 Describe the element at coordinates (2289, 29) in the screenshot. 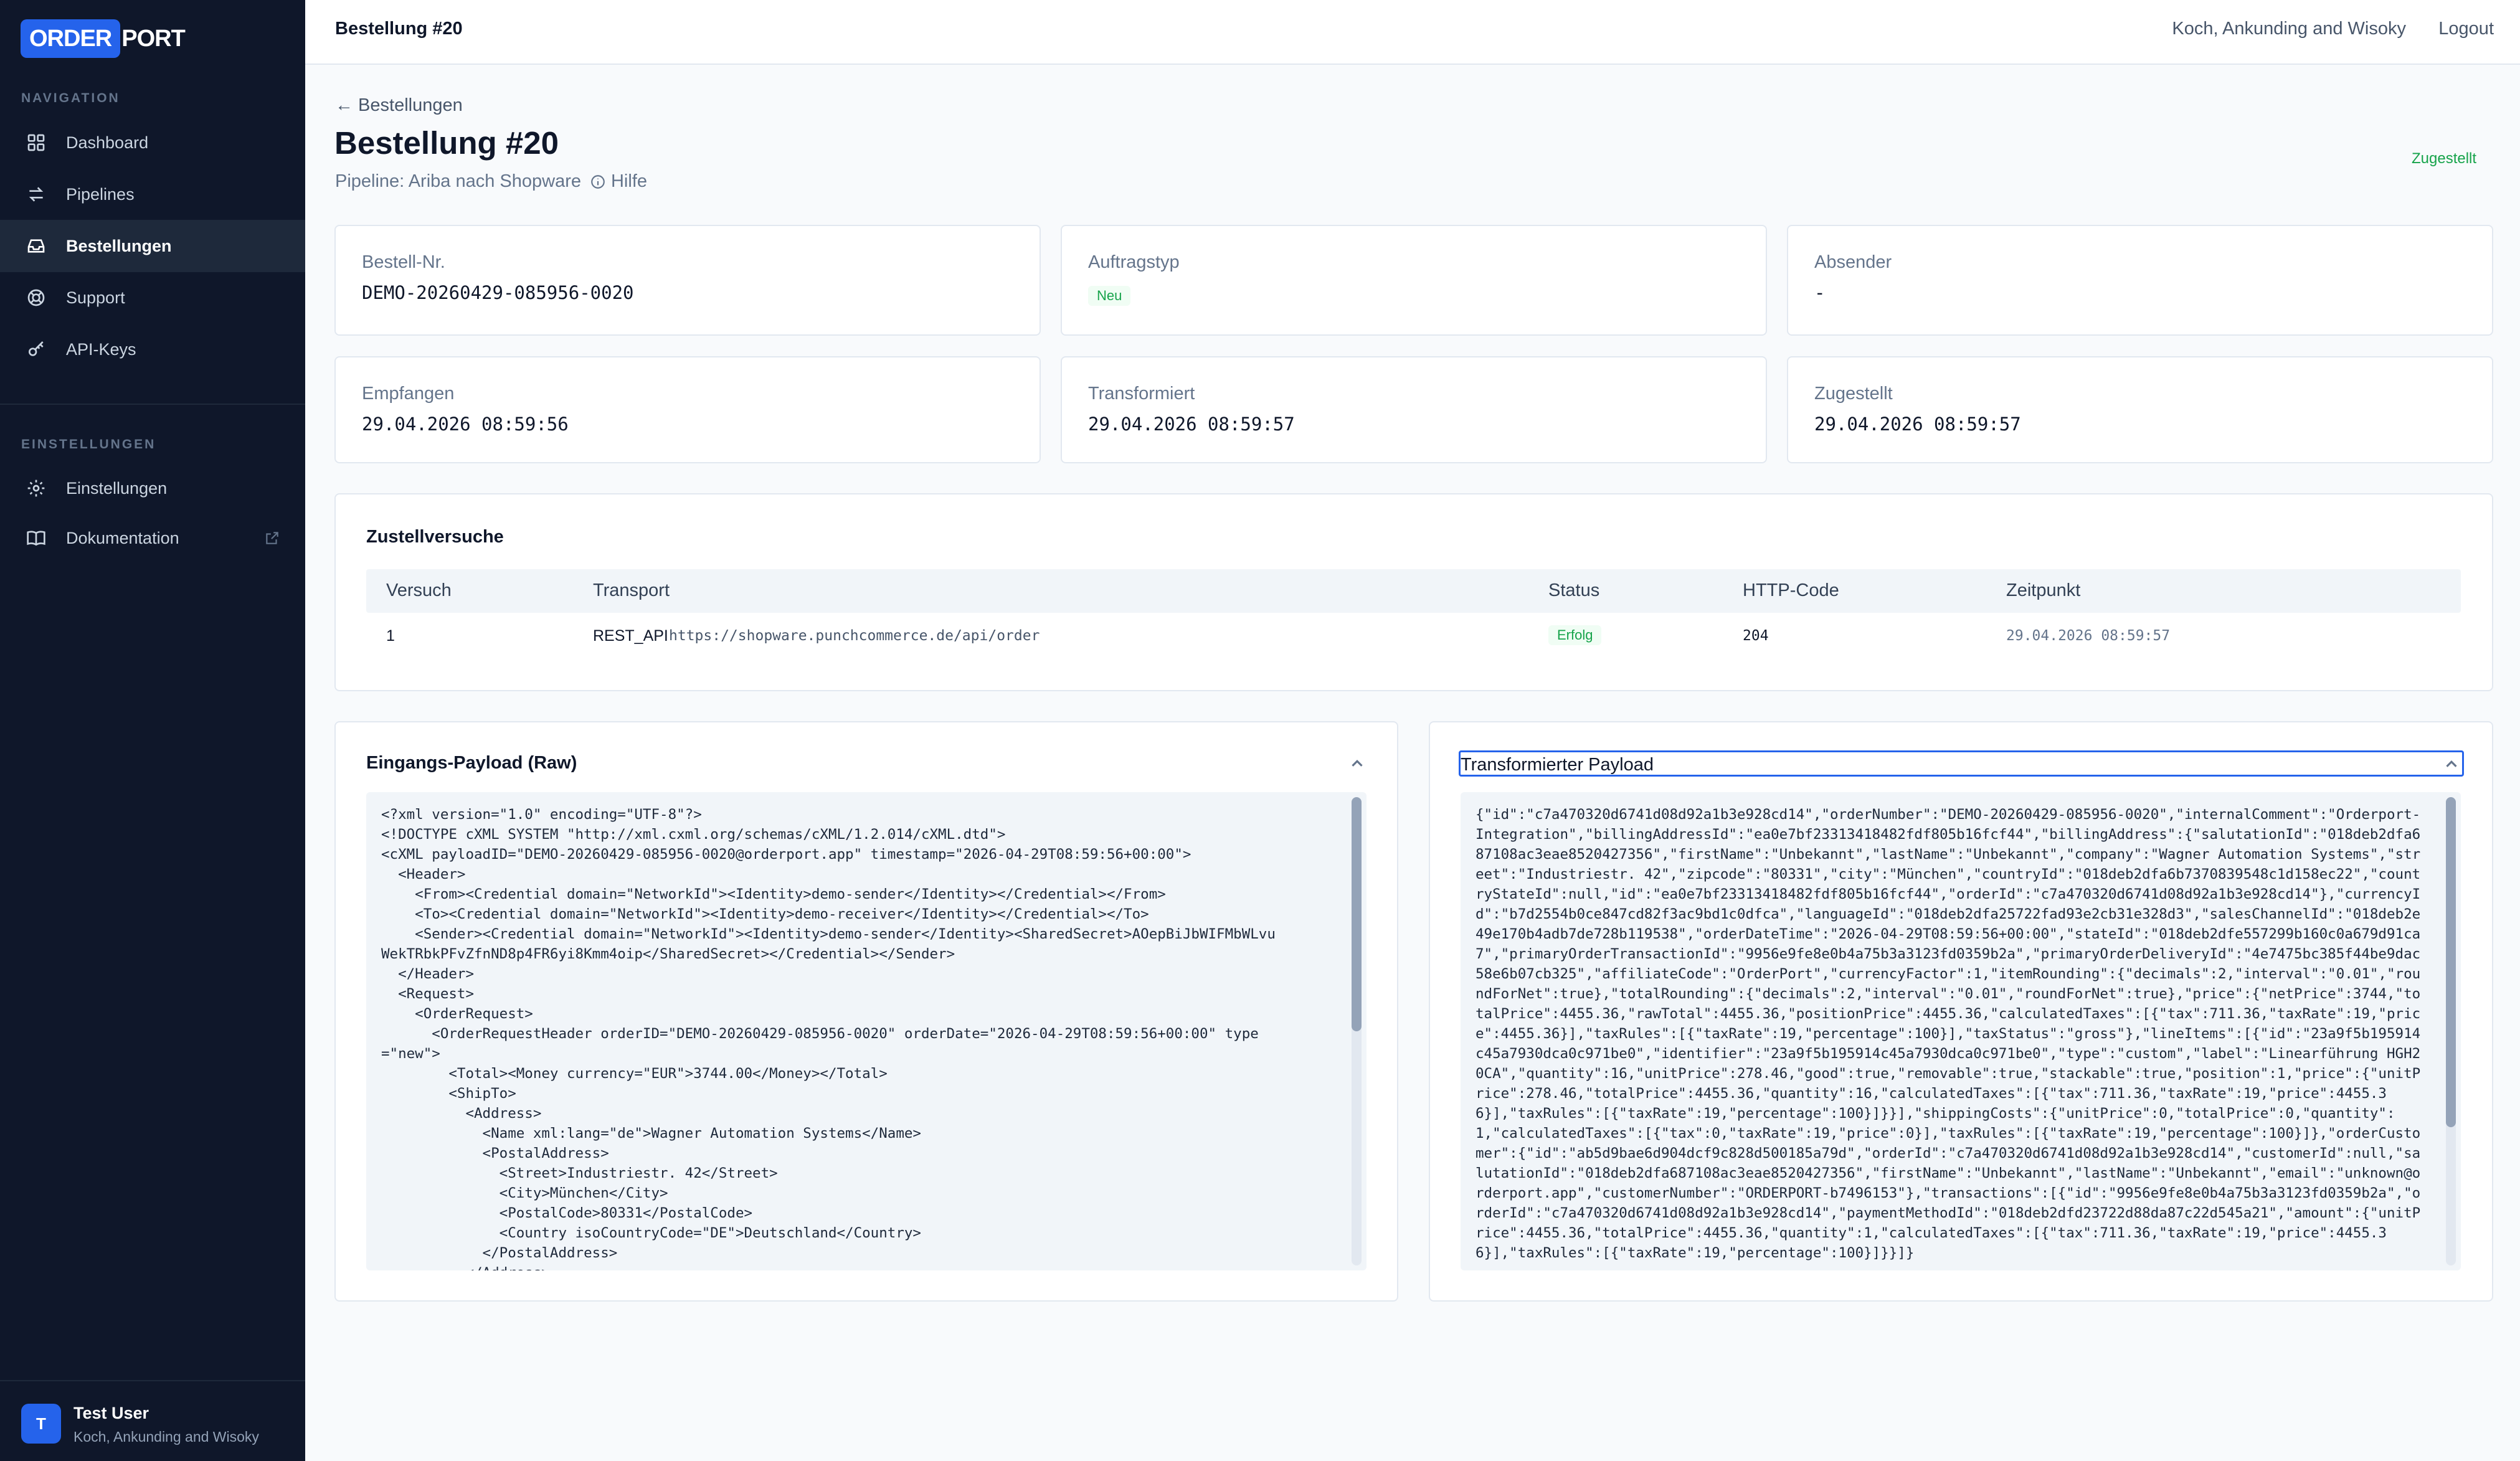

I see `header-org: Koch, Ankunding and Wisoky` at that location.